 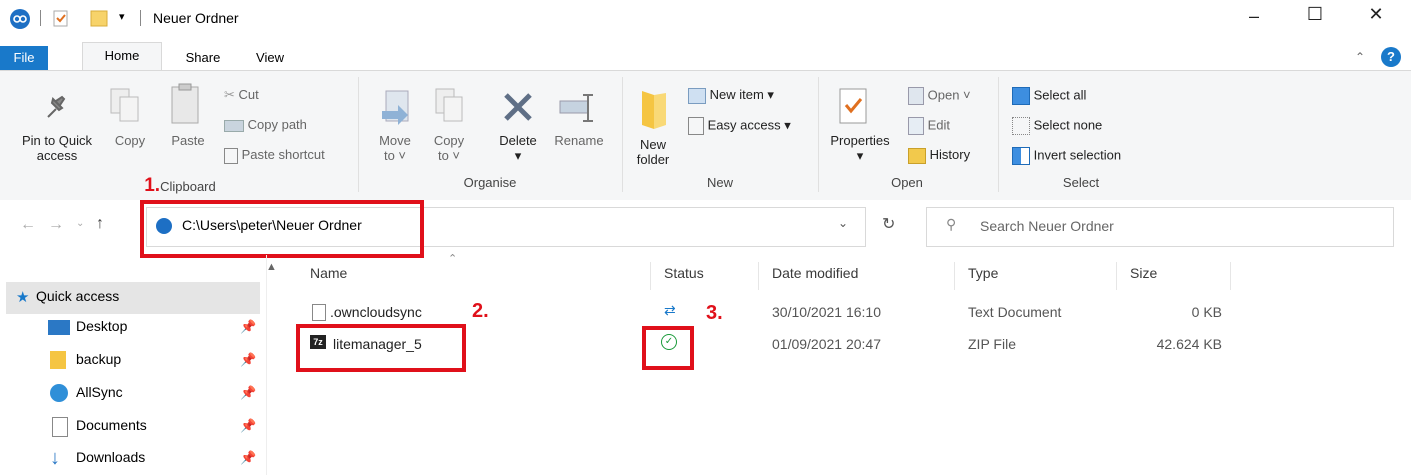 What do you see at coordinates (854, 108) in the screenshot?
I see `properties-icon` at bounding box center [854, 108].